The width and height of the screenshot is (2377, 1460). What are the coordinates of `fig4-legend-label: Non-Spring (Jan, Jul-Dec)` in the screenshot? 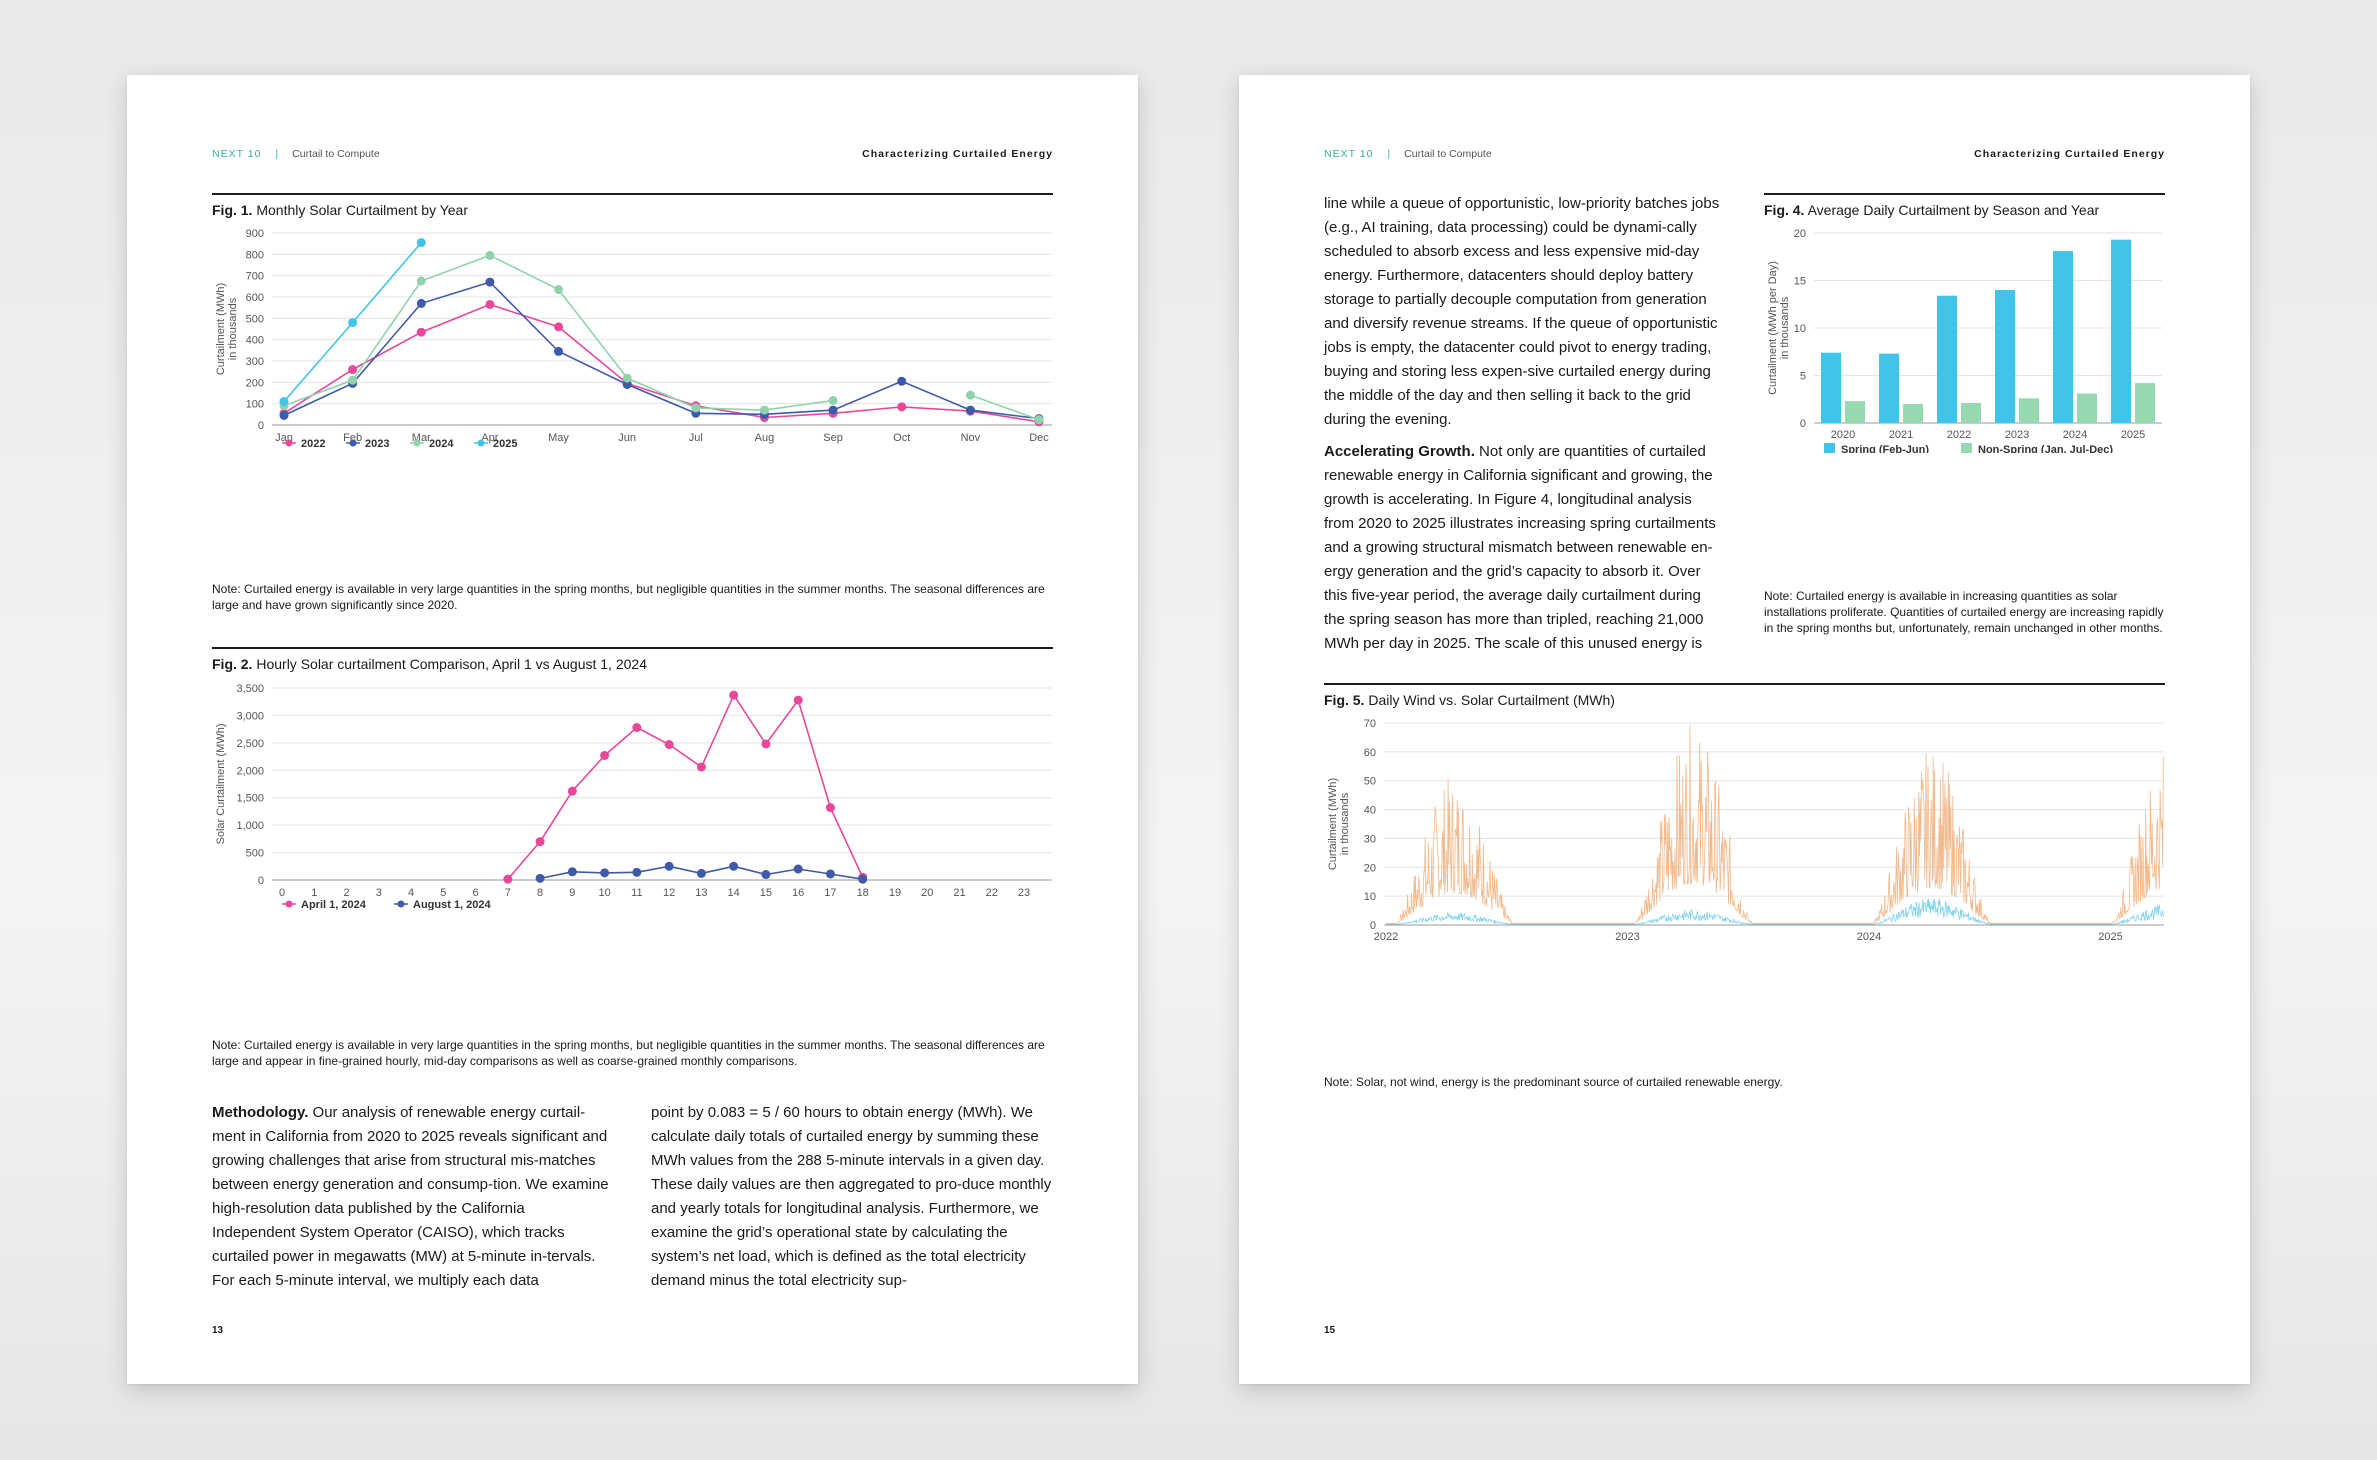 It's located at (2045, 448).